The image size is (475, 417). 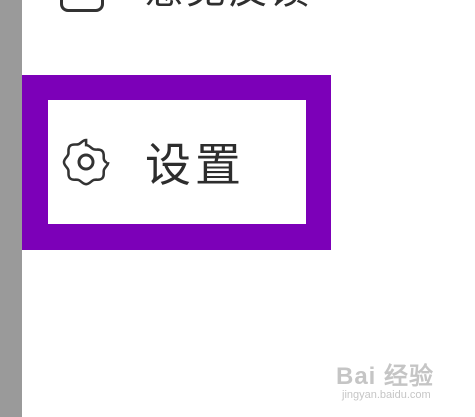 What do you see at coordinates (228, 6) in the screenshot?
I see `feedback-label: 意见反馈` at bounding box center [228, 6].